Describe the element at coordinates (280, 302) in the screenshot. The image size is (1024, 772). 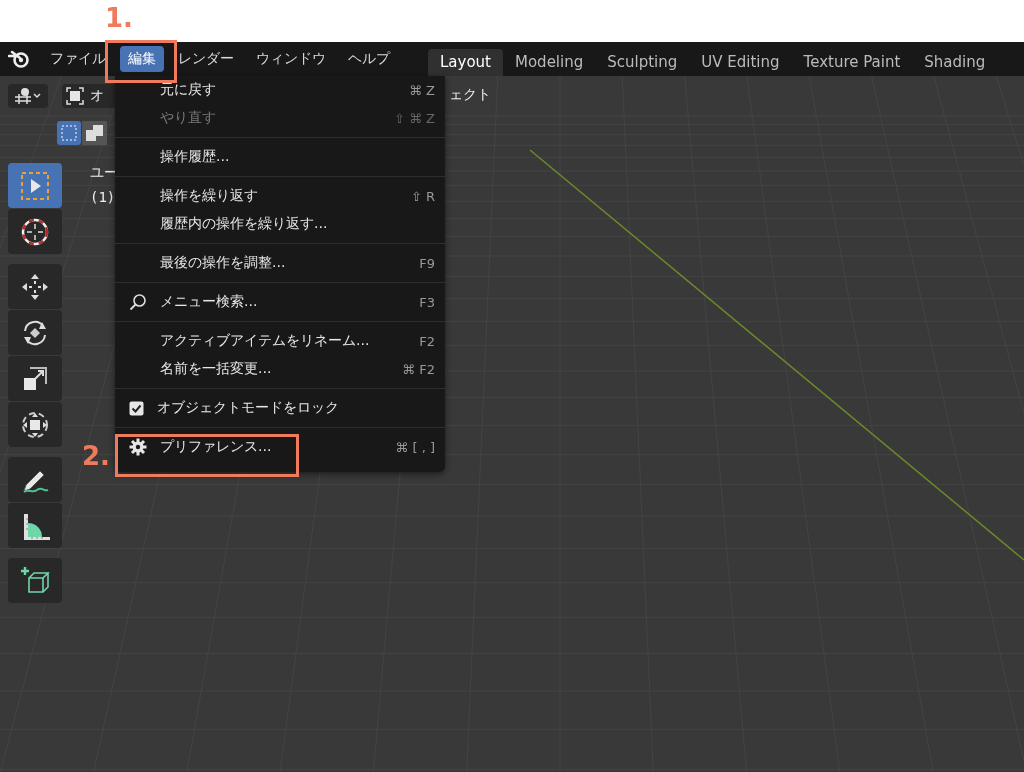
I see `menu-item: メニュー検索... F3` at that location.